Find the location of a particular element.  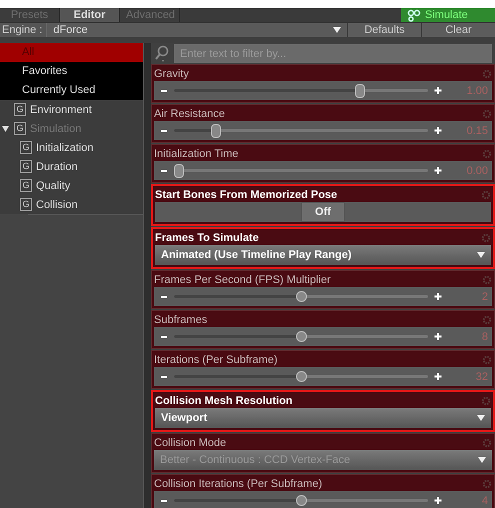

value-readout: 0.00 is located at coordinates (477, 170).